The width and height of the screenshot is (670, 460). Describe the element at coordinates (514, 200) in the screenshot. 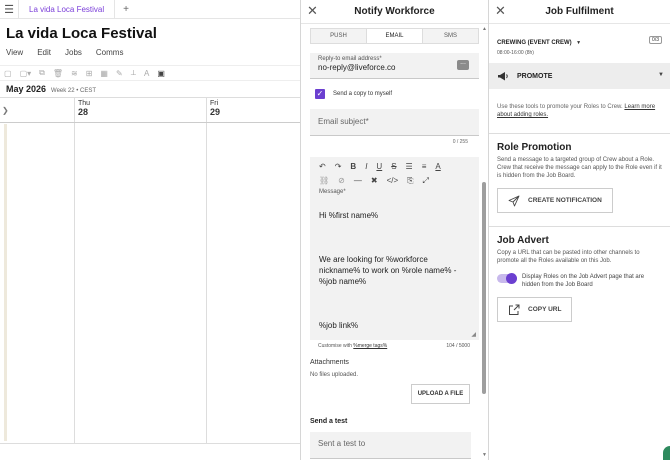

I see `paper-plane-icon` at that location.